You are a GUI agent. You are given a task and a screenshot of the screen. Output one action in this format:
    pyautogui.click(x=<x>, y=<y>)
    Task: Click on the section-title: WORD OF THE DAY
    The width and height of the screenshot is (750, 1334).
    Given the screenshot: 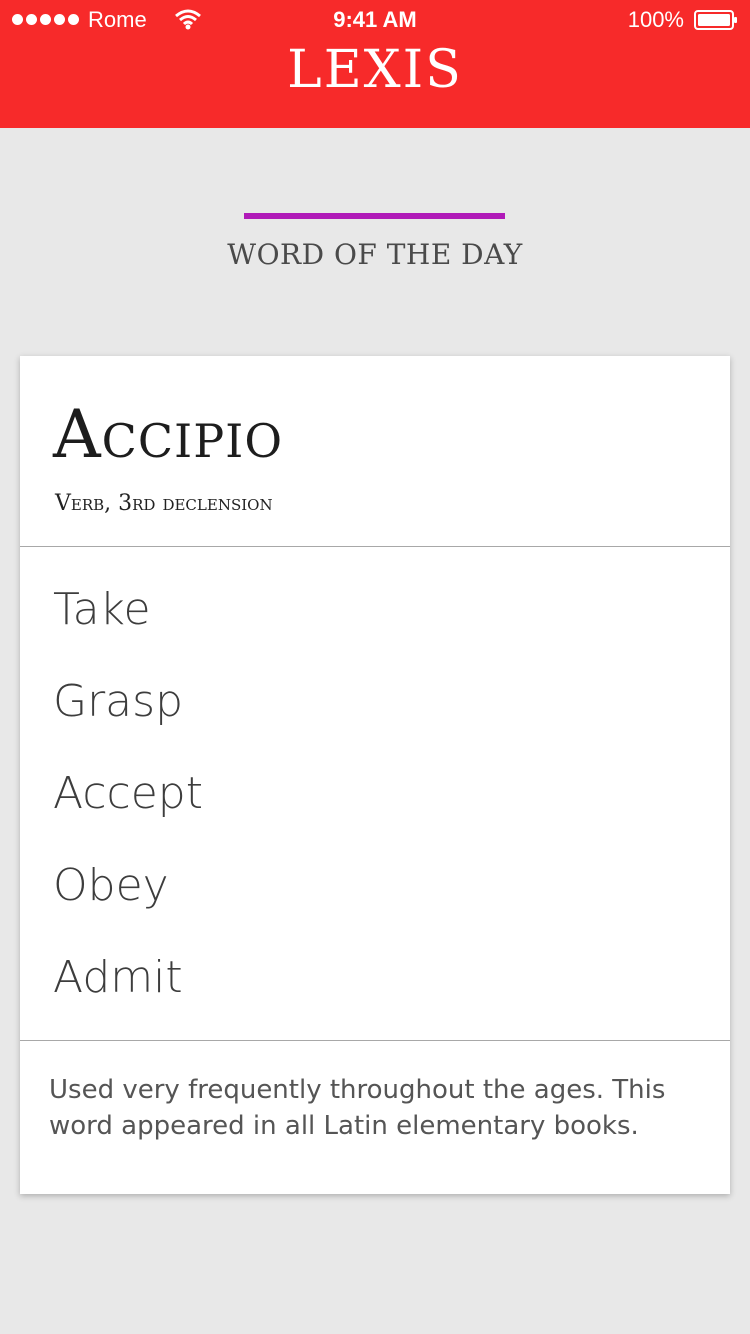 What is the action you would take?
    pyautogui.click(x=375, y=254)
    